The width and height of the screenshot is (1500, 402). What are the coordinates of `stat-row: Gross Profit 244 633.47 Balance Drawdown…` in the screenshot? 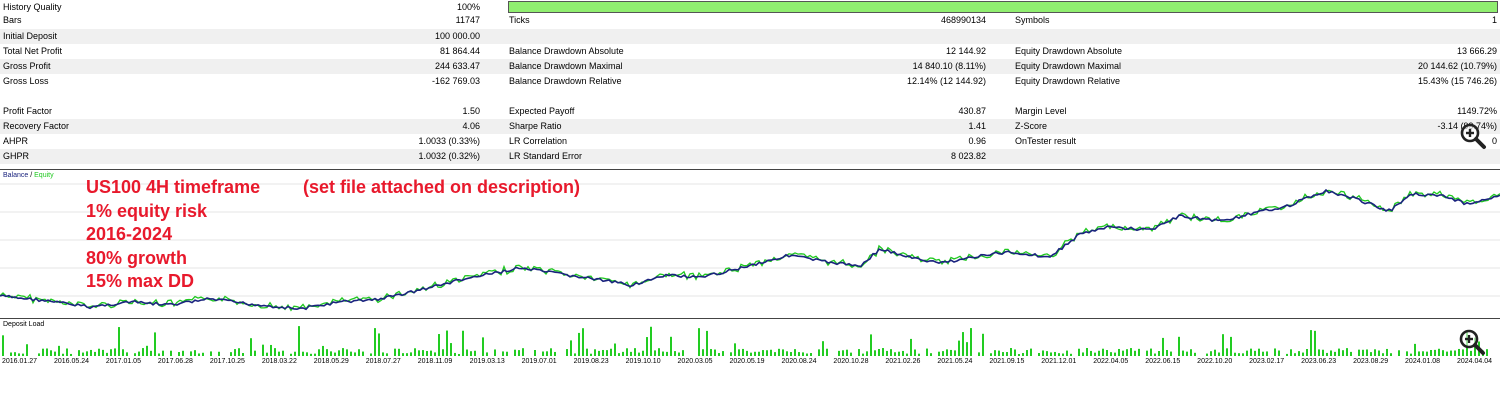 It's located at (750, 66).